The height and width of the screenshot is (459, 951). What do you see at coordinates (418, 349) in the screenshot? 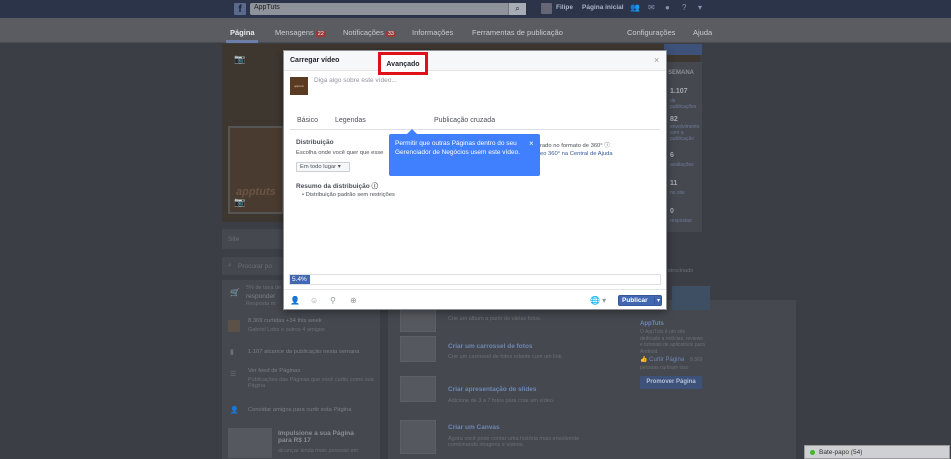
I see `carousel-thumbnail` at bounding box center [418, 349].